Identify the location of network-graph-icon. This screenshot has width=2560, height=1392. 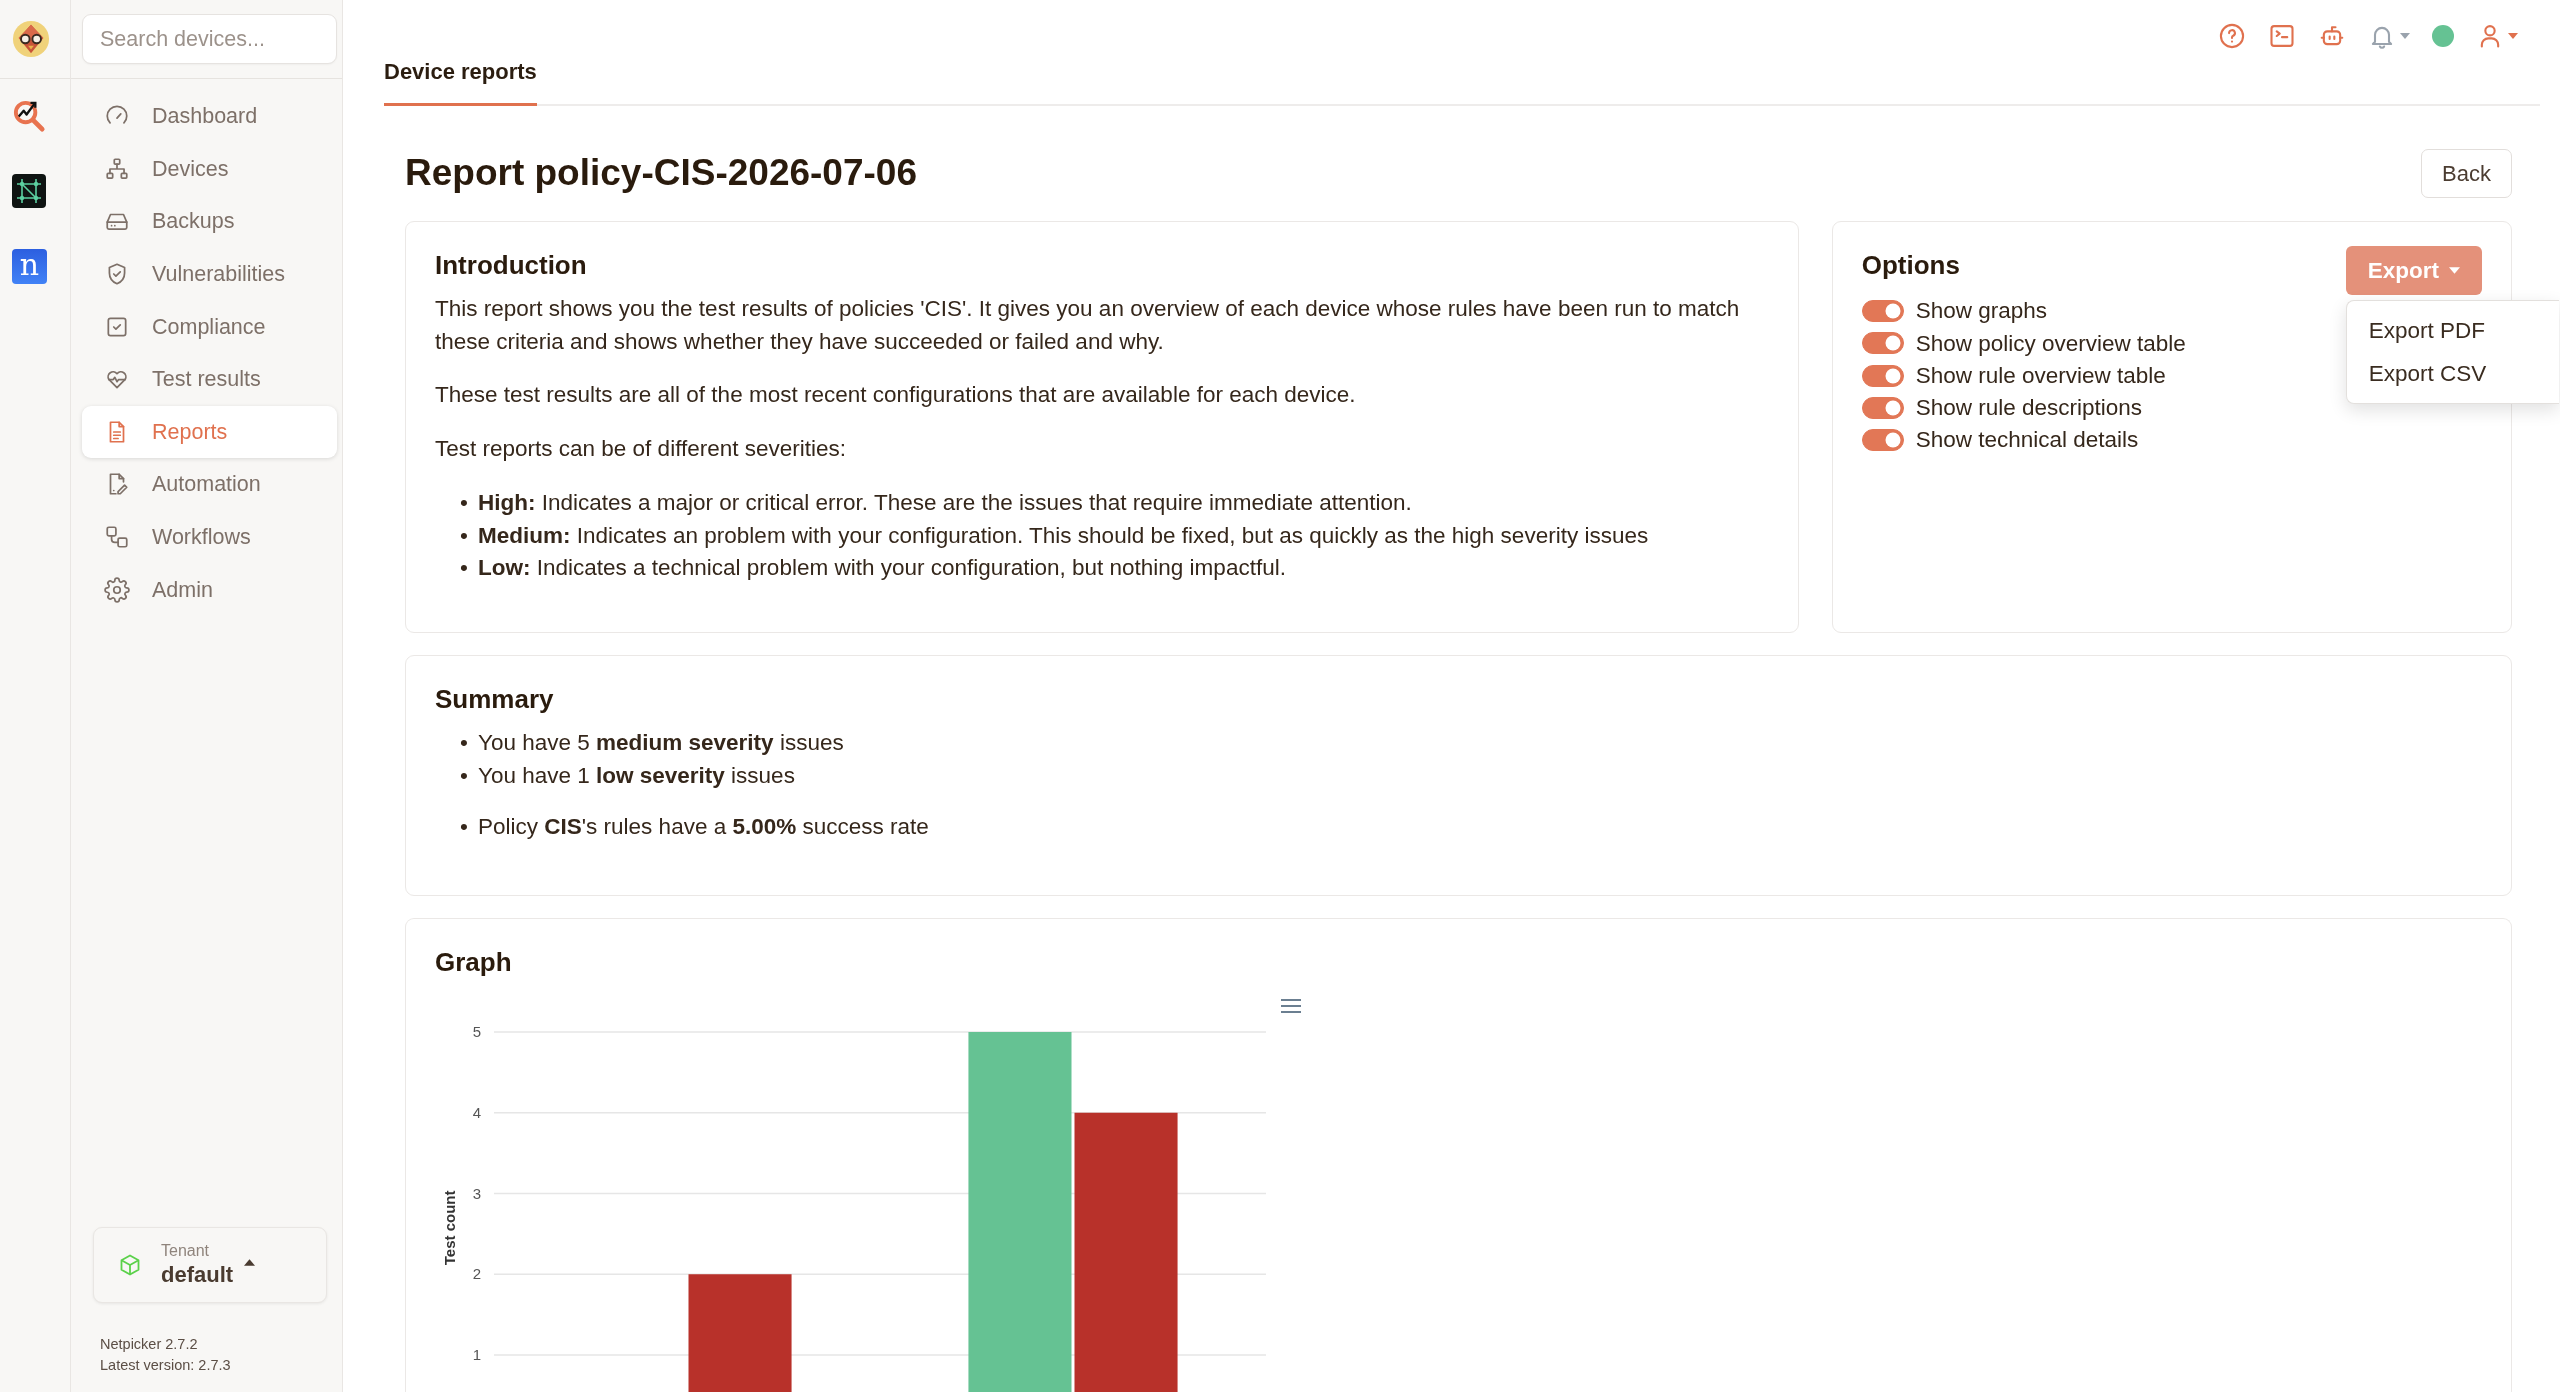
(29, 191).